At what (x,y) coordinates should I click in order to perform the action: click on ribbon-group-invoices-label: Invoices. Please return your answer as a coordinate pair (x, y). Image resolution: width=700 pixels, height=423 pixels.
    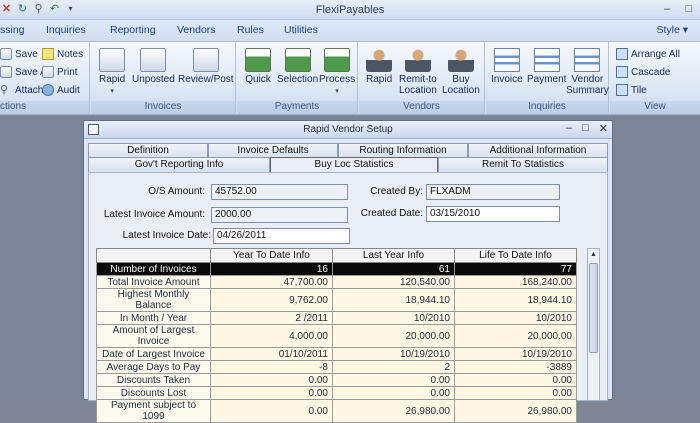
    Looking at the image, I should click on (163, 107).